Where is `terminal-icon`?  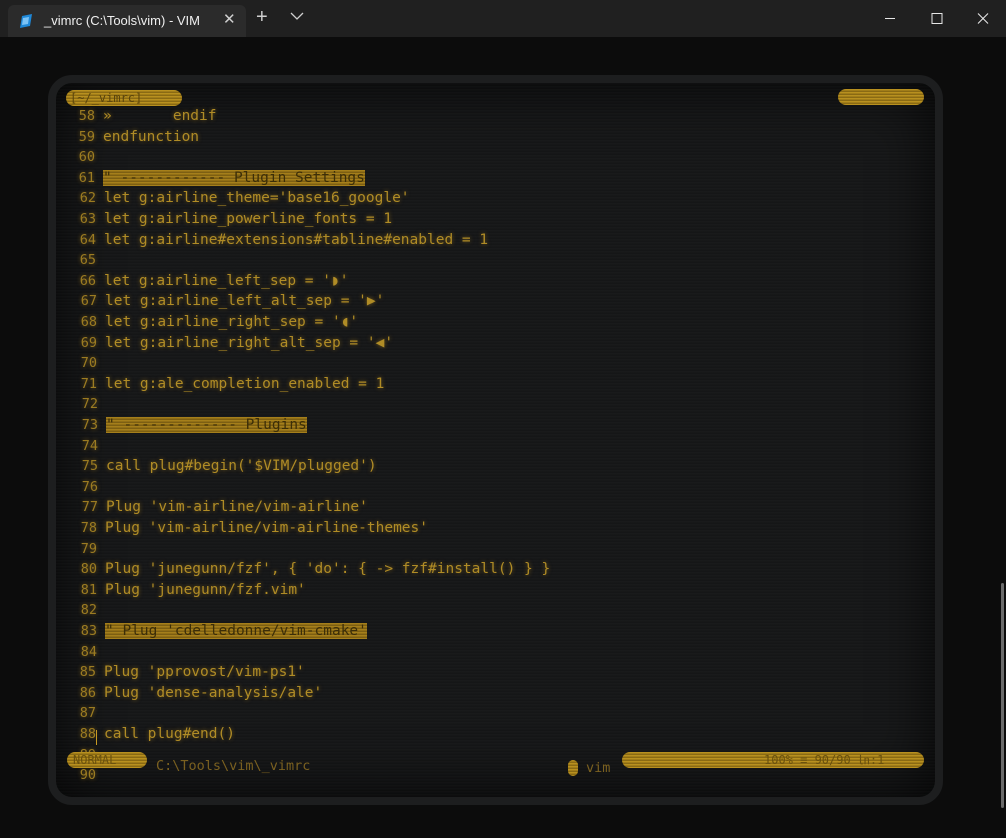
terminal-icon is located at coordinates (26, 21).